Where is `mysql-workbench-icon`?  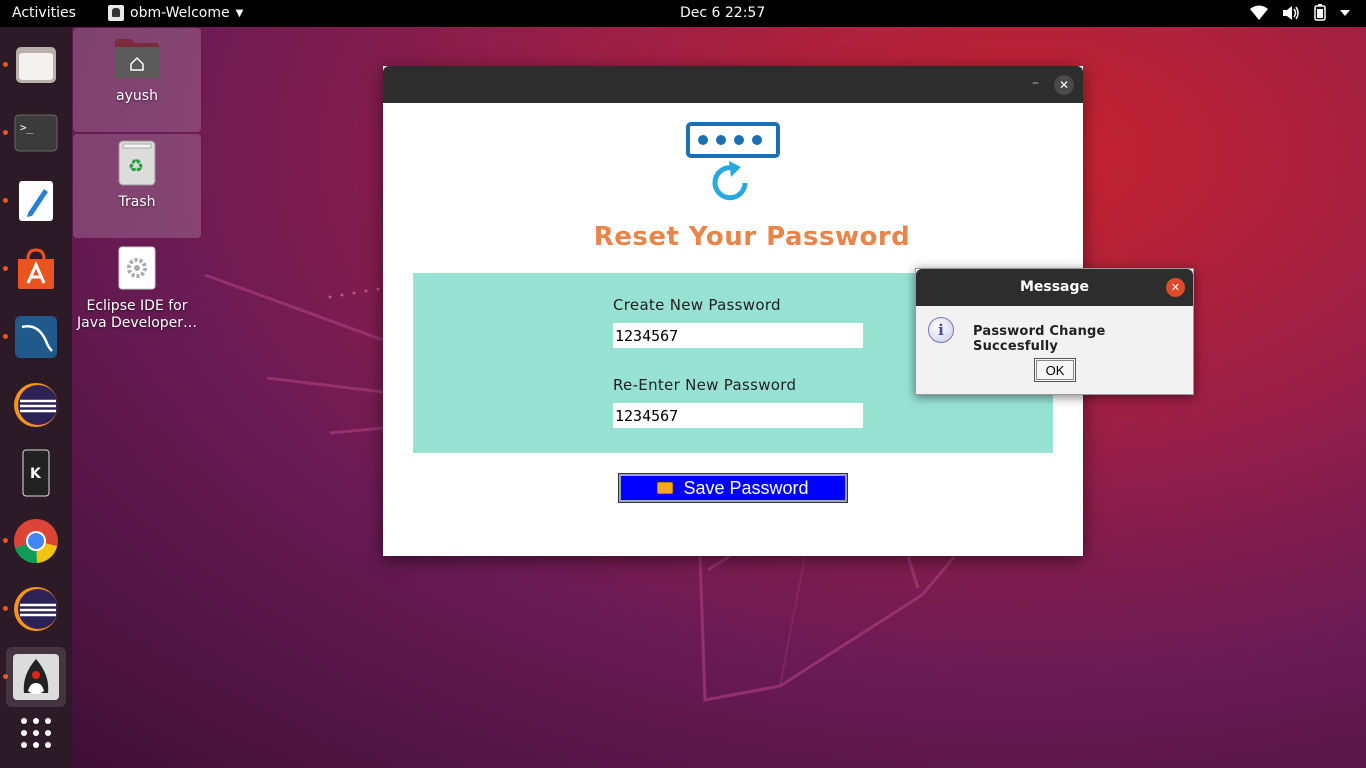
mysql-workbench-icon is located at coordinates (36, 337).